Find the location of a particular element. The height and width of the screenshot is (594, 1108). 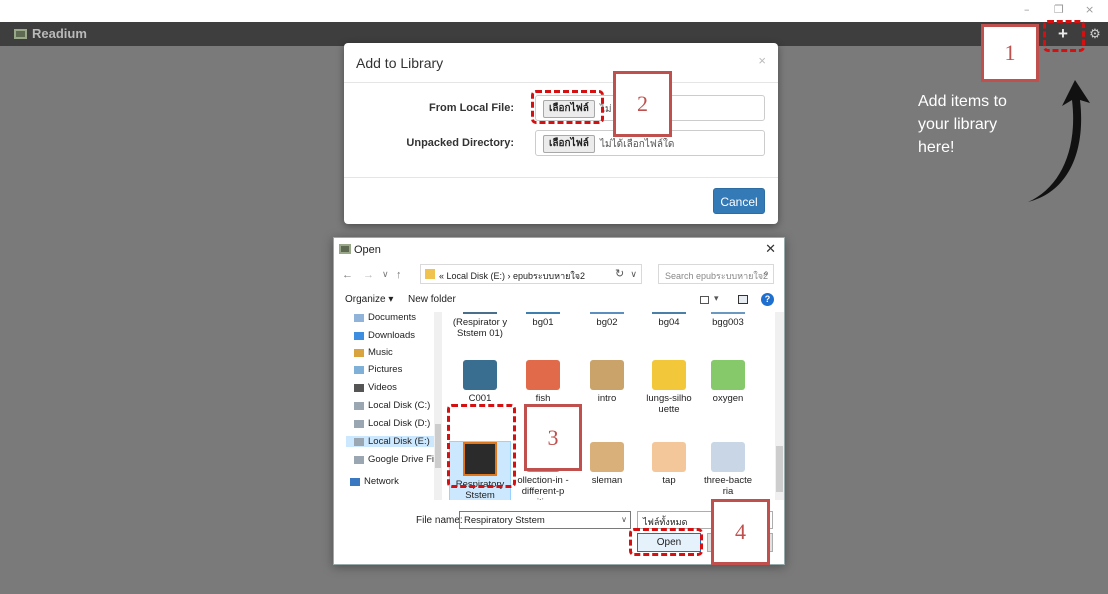

nav-item: Documents is located at coordinates (385, 317).